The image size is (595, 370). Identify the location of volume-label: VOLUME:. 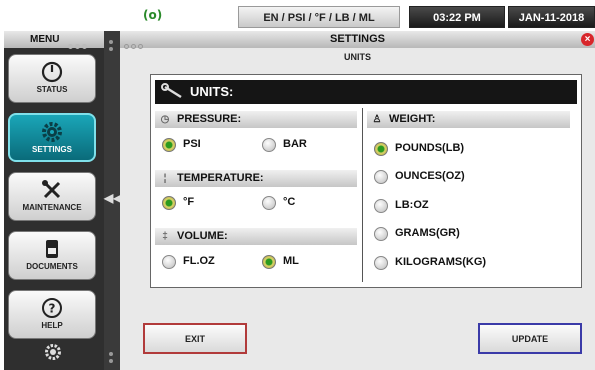
(202, 236).